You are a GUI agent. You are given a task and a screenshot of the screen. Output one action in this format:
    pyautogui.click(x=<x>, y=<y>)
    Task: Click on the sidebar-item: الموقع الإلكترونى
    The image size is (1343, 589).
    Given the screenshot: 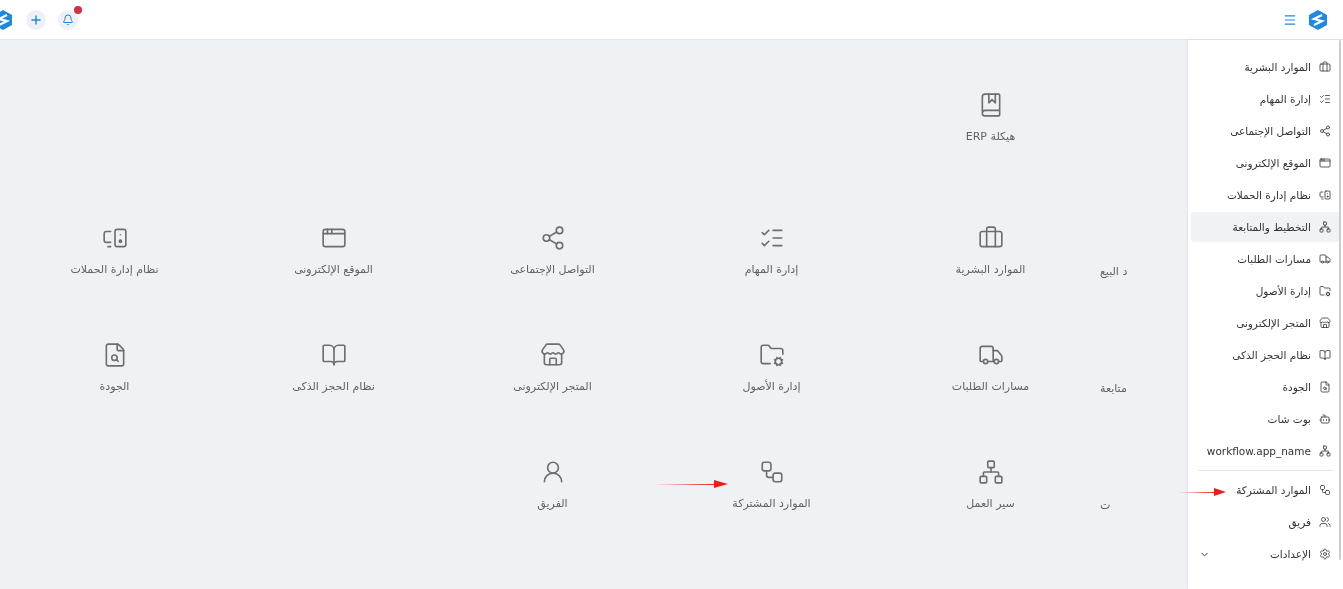 What is the action you would take?
    pyautogui.click(x=1265, y=163)
    